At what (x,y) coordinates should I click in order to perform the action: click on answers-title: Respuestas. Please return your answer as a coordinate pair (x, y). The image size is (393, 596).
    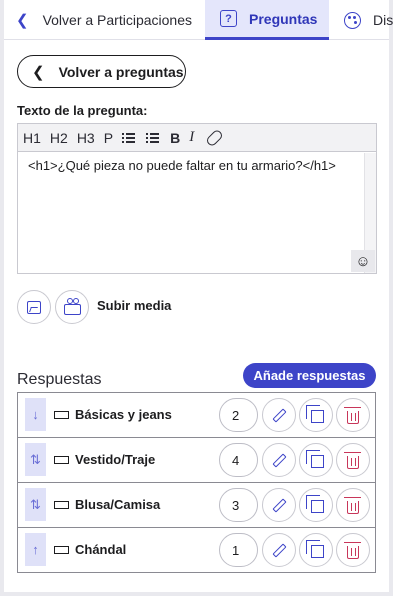
    Looking at the image, I should click on (59, 379).